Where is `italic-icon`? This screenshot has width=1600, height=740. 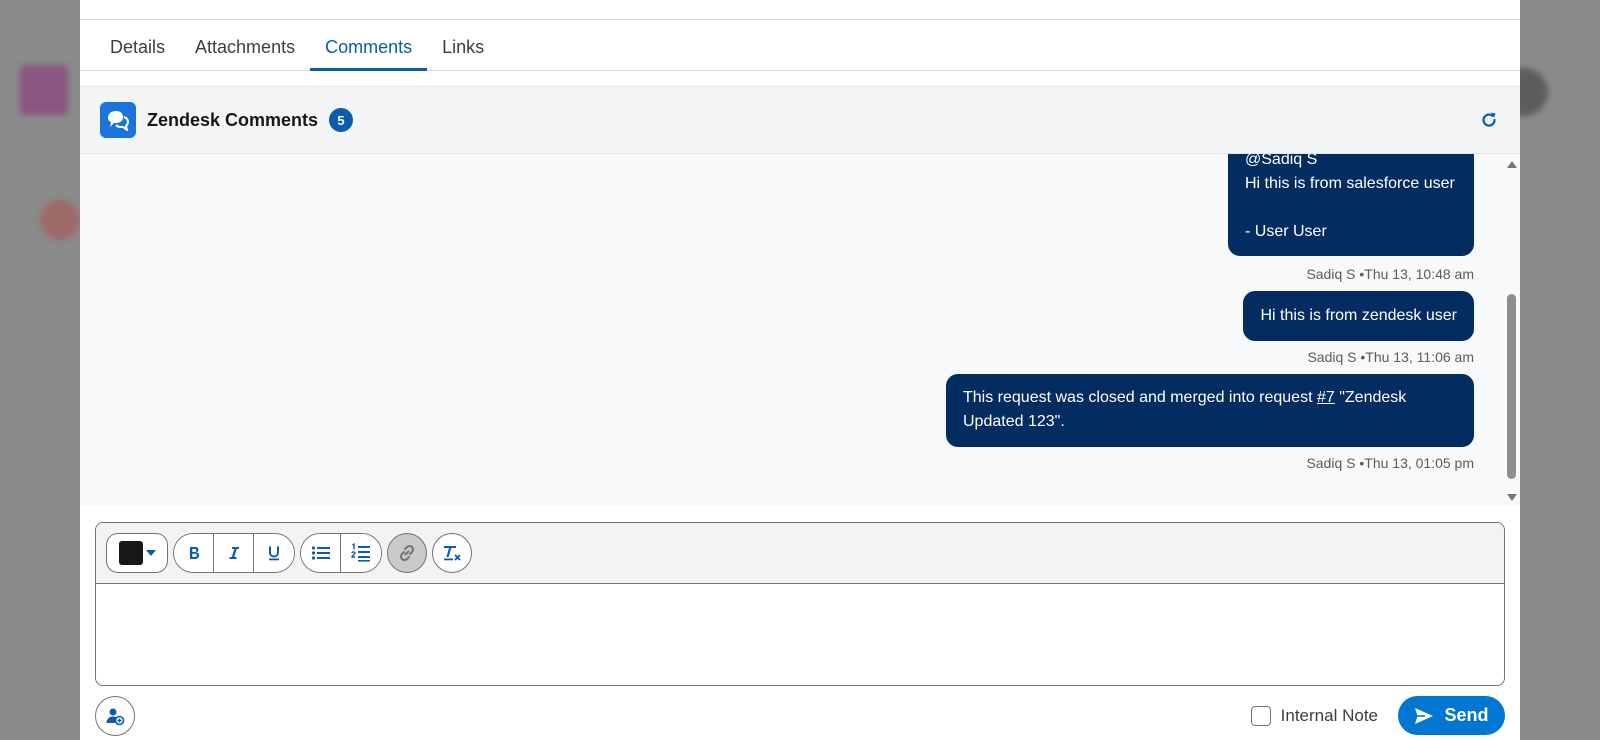 italic-icon is located at coordinates (234, 553).